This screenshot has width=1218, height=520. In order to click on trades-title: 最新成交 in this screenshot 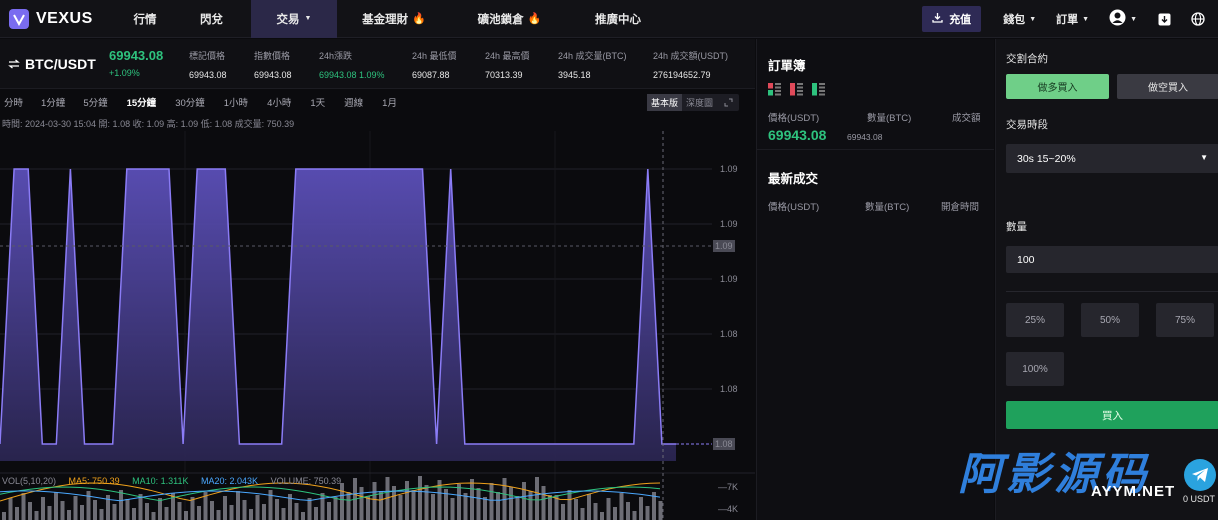, I will do `click(793, 179)`.